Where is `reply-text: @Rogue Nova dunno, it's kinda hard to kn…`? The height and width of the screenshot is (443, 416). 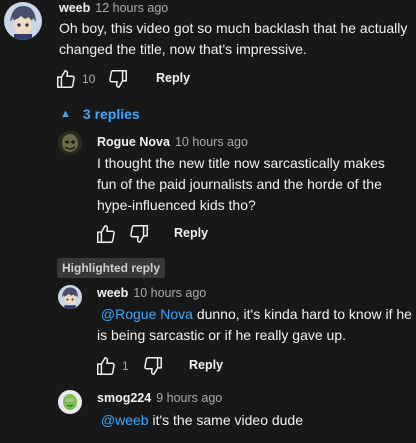
reply-text: @Rogue Nova dunno, it's kinda hard to kn… is located at coordinates (255, 325).